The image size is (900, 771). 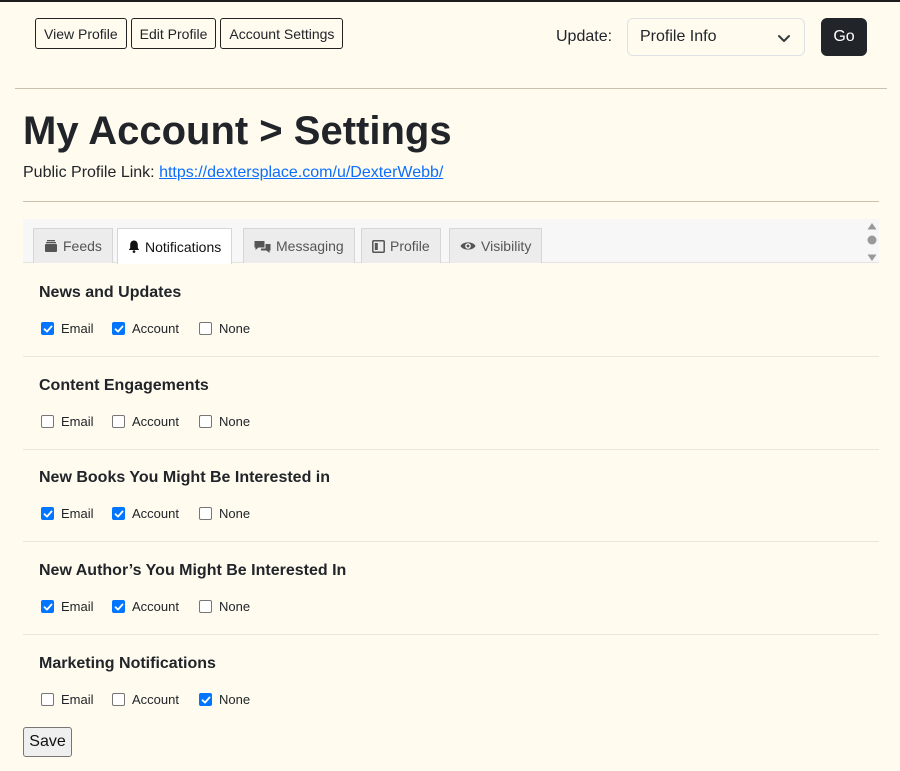 What do you see at coordinates (110, 292) in the screenshot?
I see `section-title: News and Updates` at bounding box center [110, 292].